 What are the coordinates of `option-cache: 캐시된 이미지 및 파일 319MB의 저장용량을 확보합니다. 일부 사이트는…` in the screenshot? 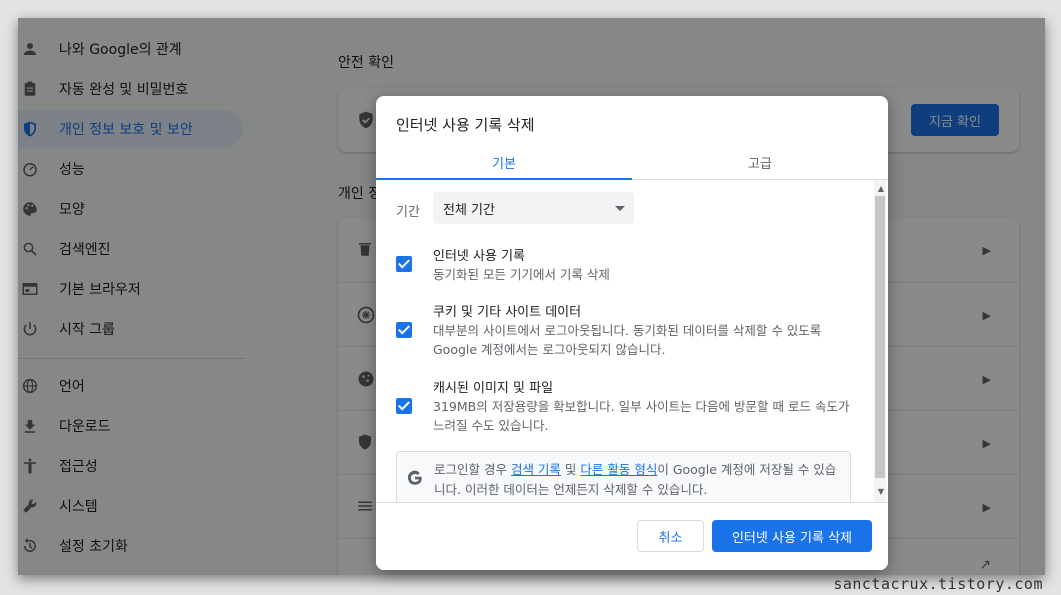 It's located at (626, 407).